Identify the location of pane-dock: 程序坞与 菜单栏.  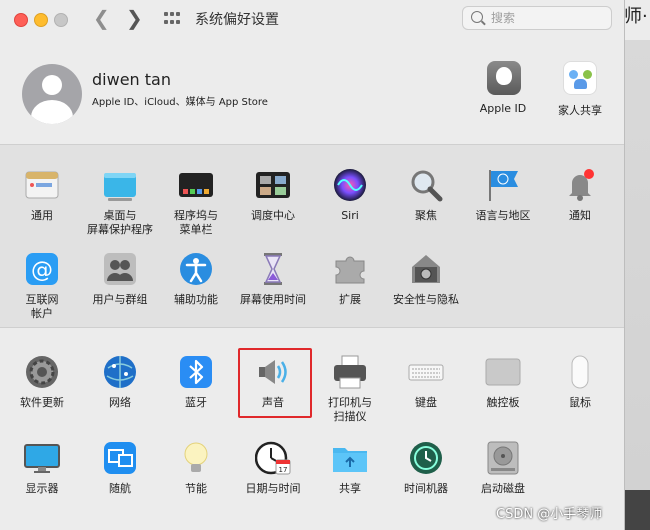
(196, 202).